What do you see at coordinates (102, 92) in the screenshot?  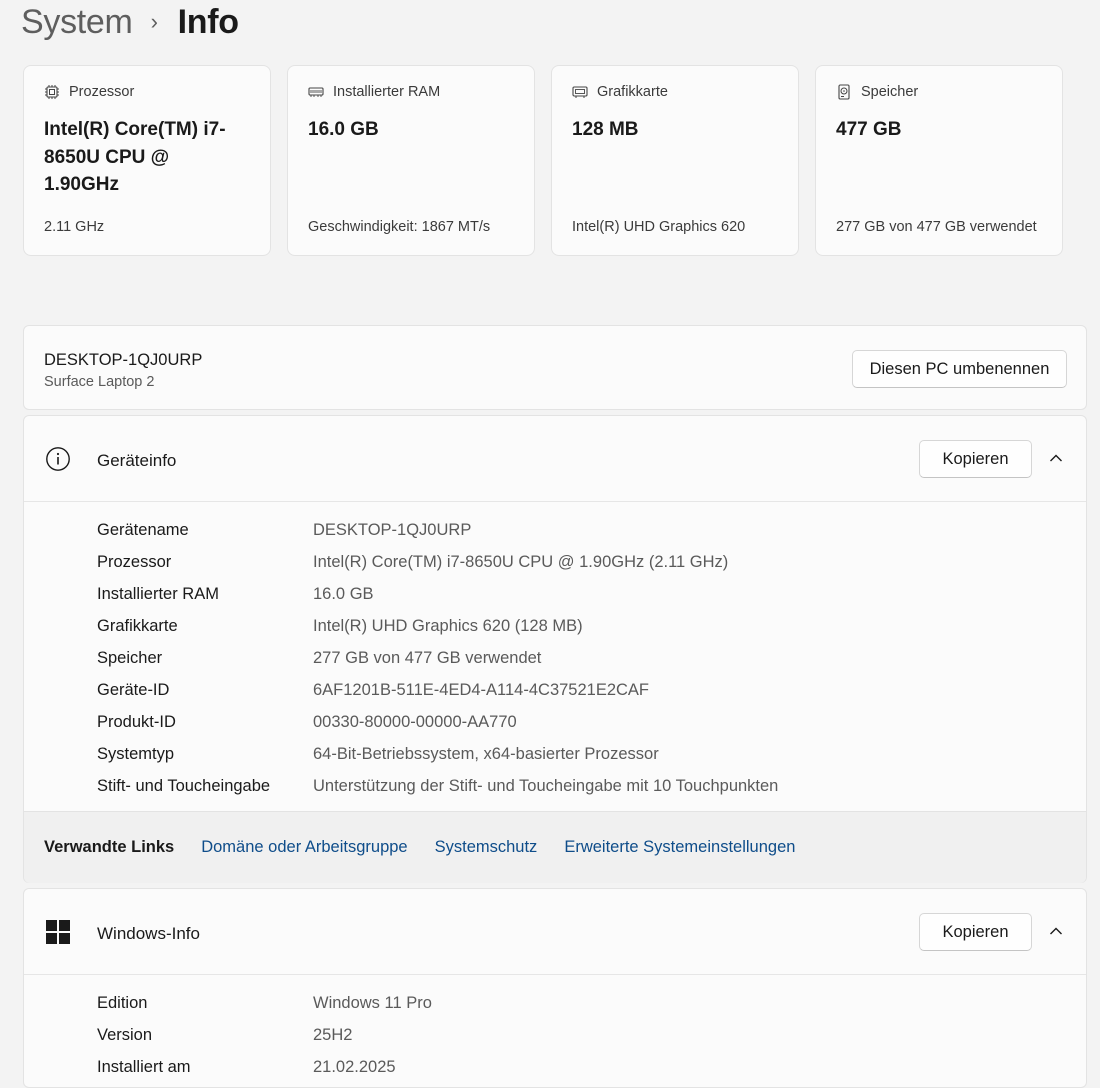 I see `spec-title: Prozessor` at bounding box center [102, 92].